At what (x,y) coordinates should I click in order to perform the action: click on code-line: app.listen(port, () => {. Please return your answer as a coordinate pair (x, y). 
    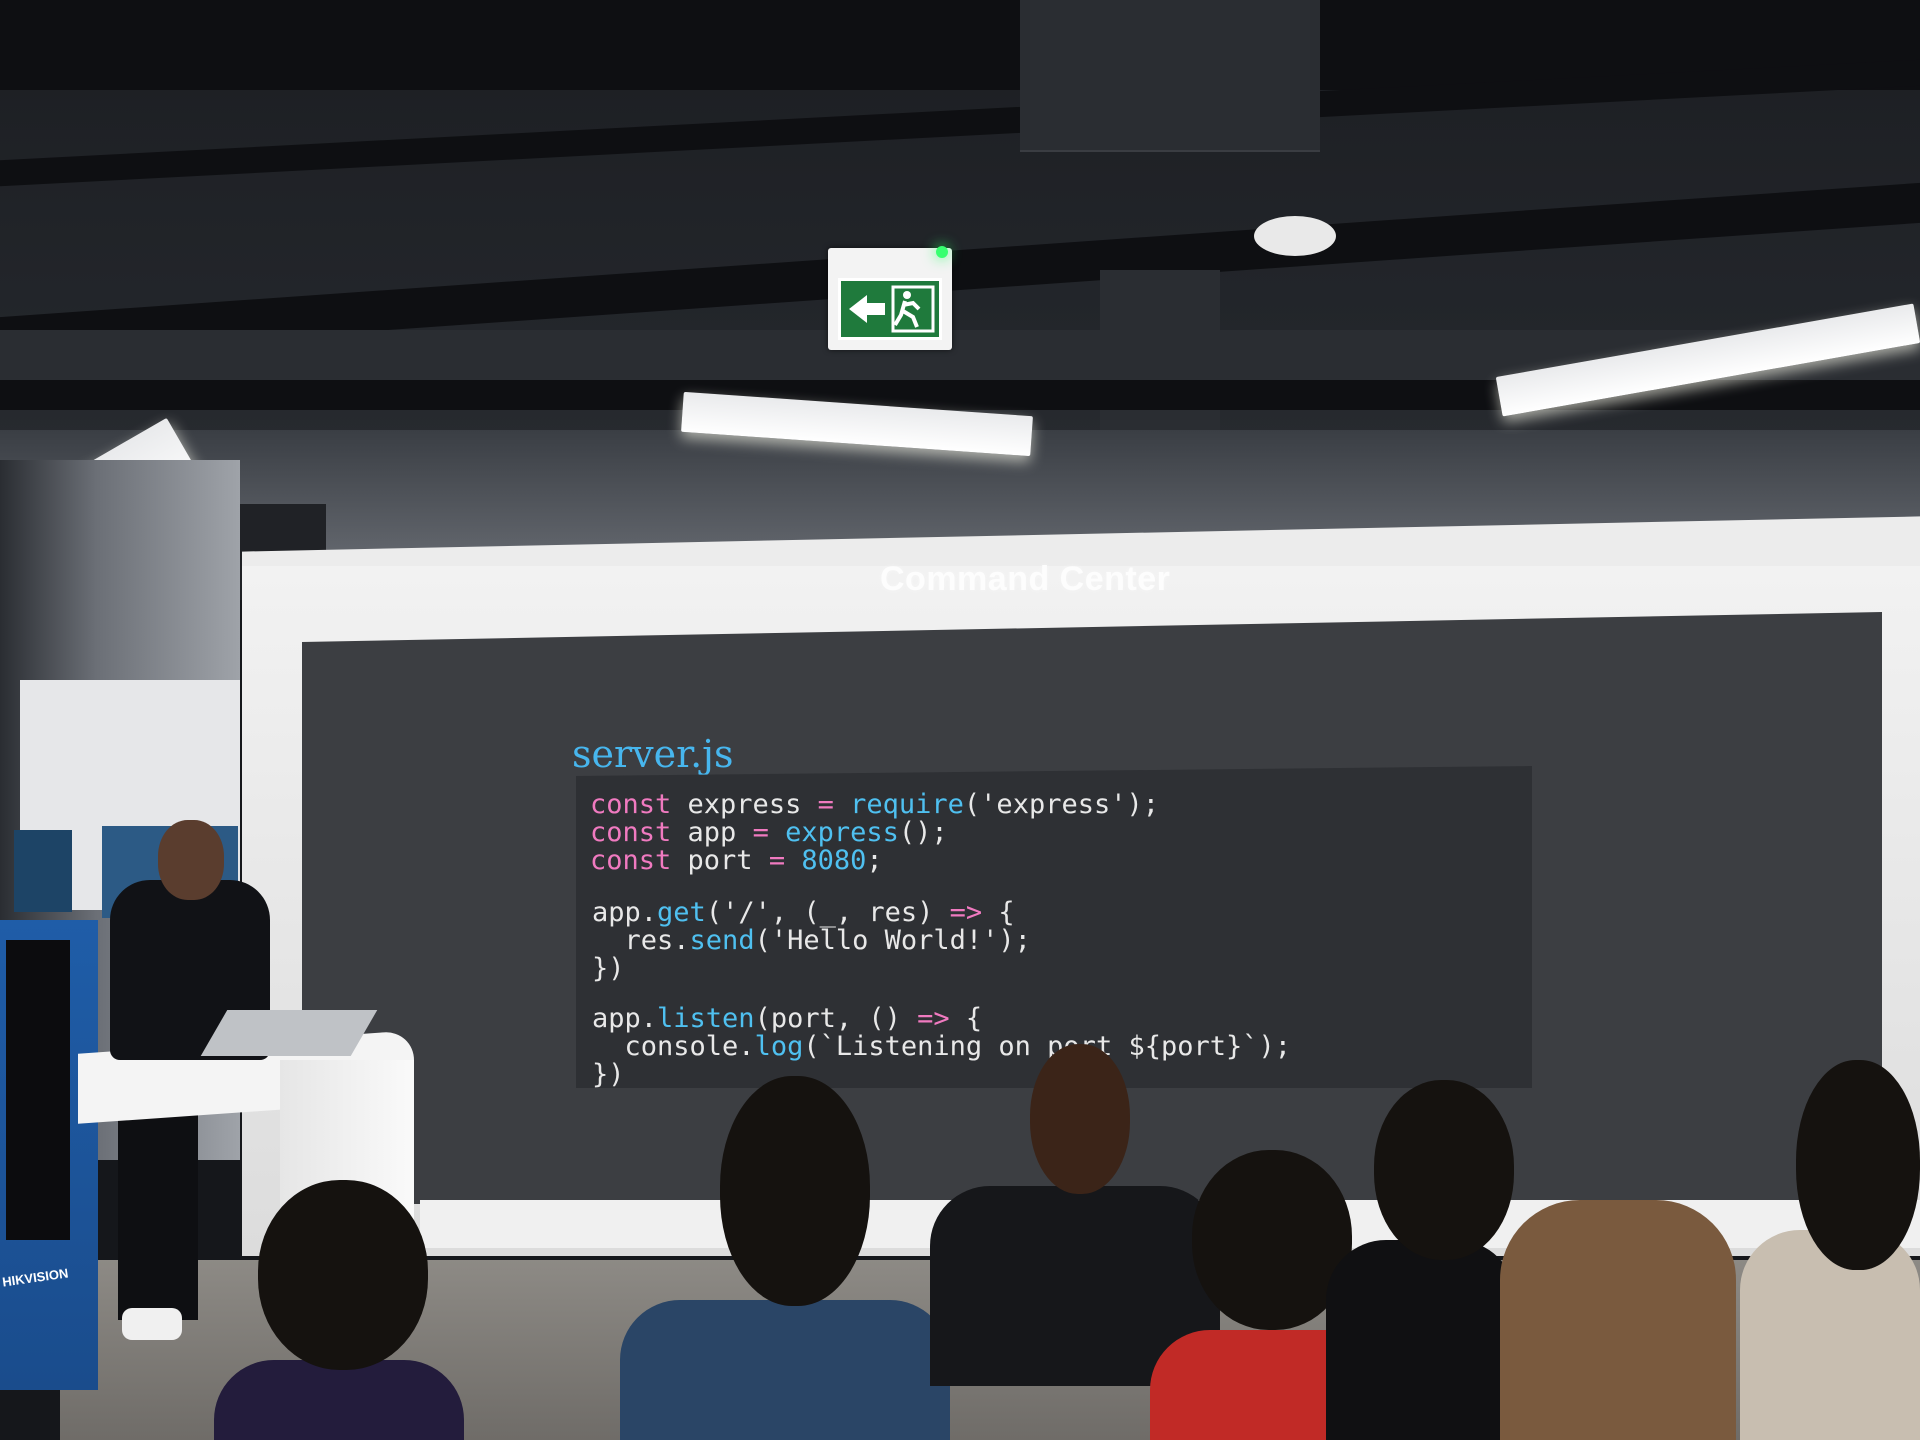
    Looking at the image, I should click on (787, 1018).